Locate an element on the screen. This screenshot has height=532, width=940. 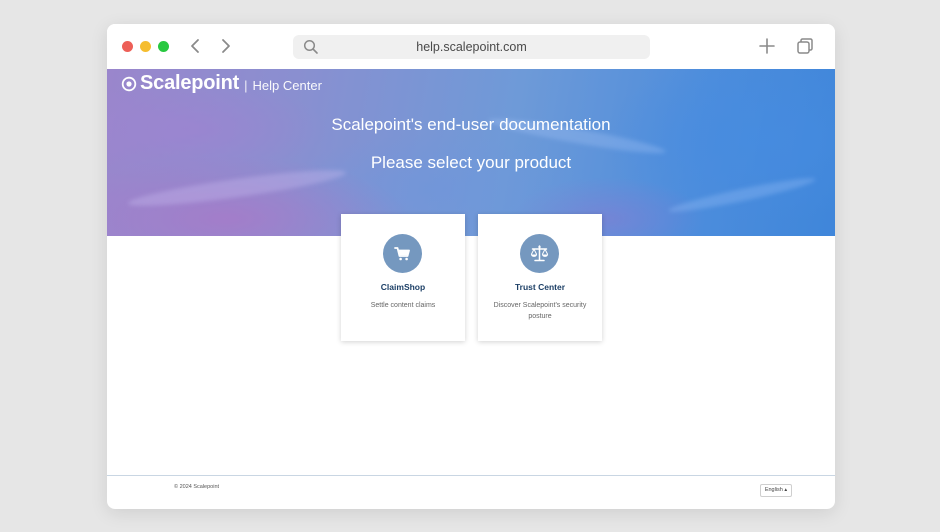
product-description: Discover Scalepoint's security posture is located at coordinates (540, 311).